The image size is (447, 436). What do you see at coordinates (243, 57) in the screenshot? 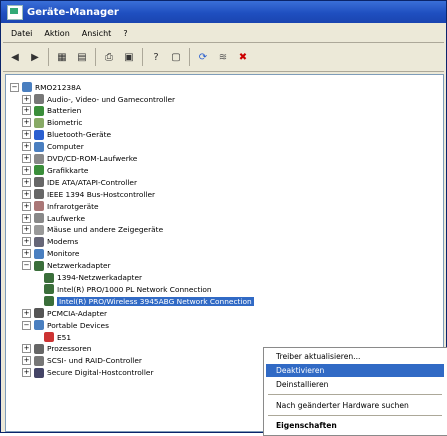
I see `disable-icon: ✖` at bounding box center [243, 57].